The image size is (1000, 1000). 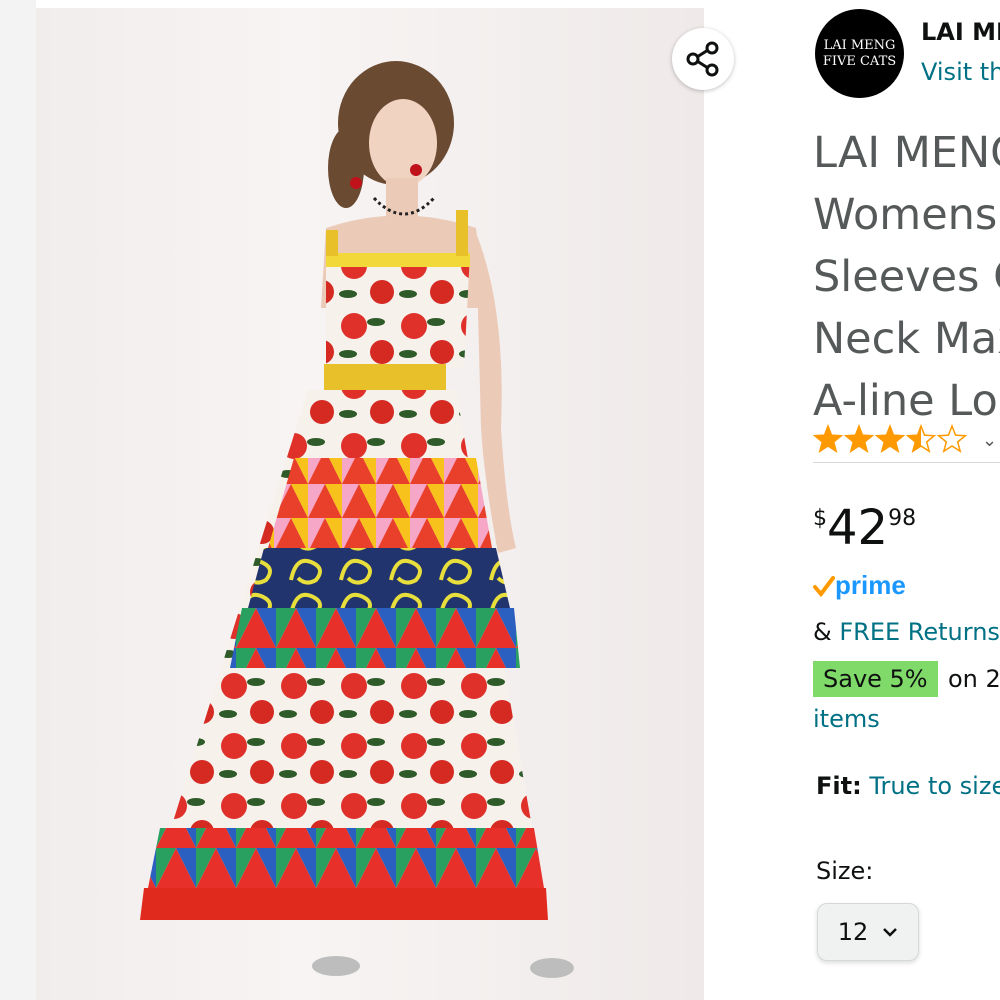 What do you see at coordinates (989, 440) in the screenshot?
I see `chevron-down-icon: ⌄` at bounding box center [989, 440].